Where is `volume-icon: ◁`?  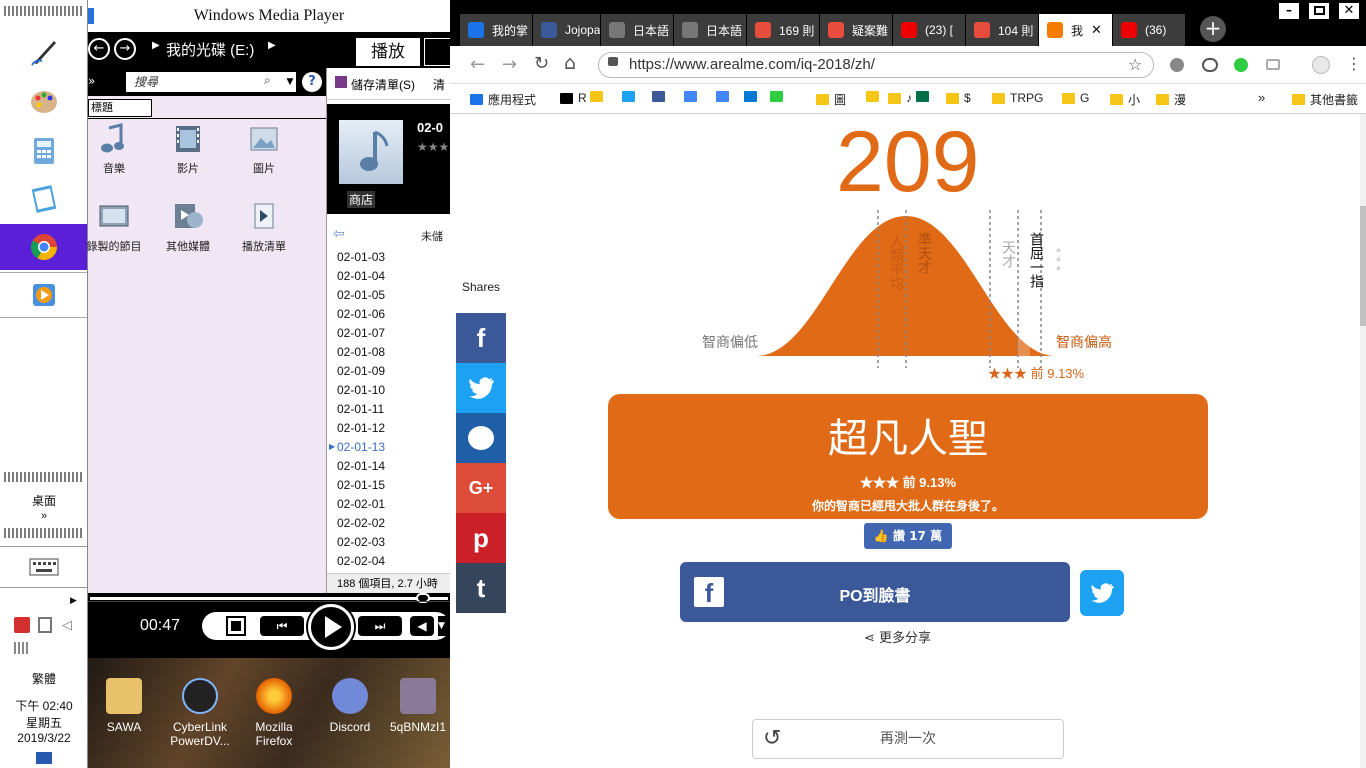 volume-icon: ◁ is located at coordinates (67, 625).